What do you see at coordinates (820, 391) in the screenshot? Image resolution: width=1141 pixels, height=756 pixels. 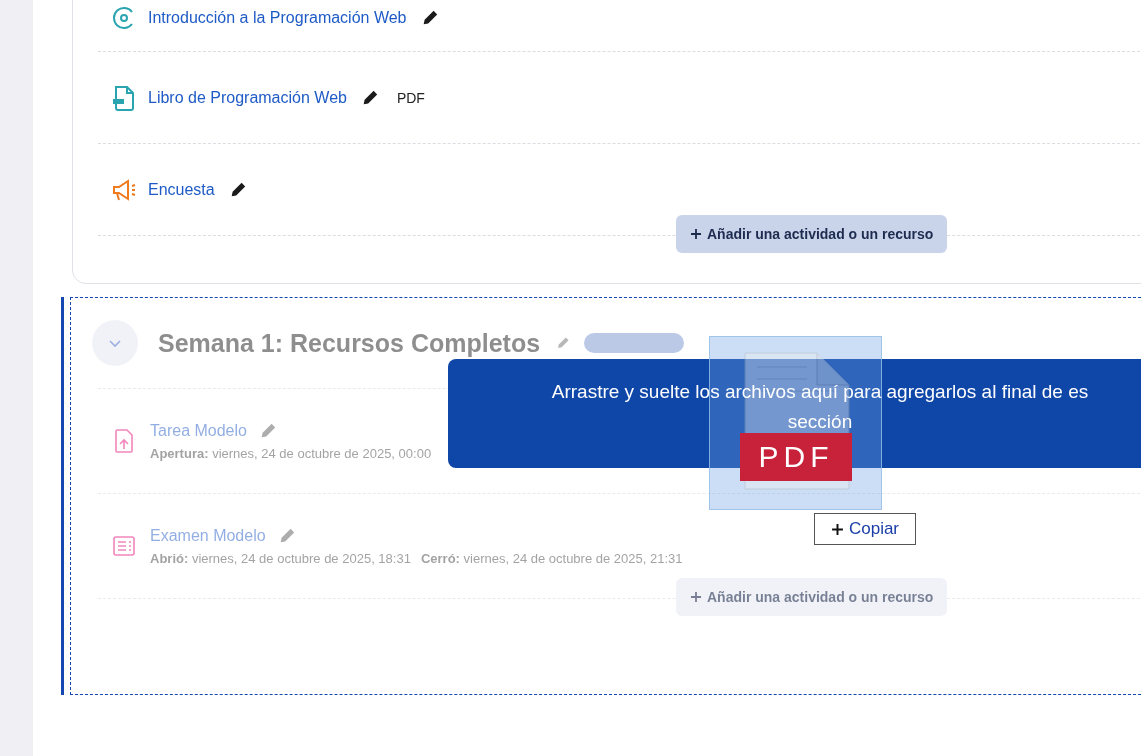 I see `drop-message-text: Arrastre y suelte los archivos aquí para agregarlos al final de es` at bounding box center [820, 391].